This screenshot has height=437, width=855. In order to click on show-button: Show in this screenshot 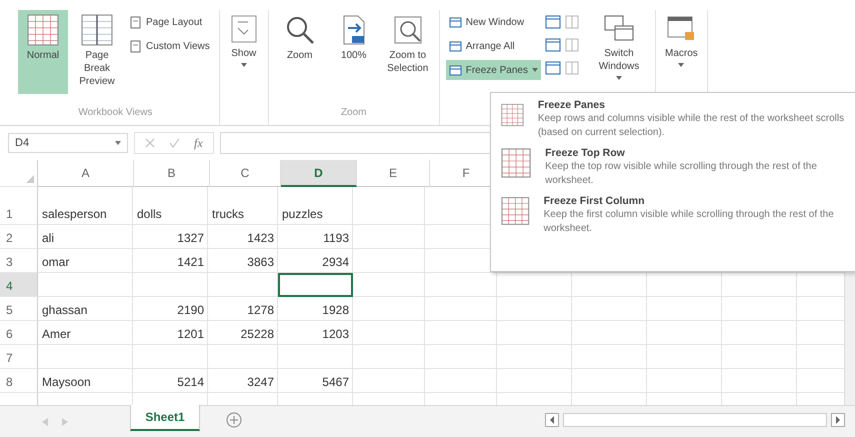, I will do `click(244, 52)`.